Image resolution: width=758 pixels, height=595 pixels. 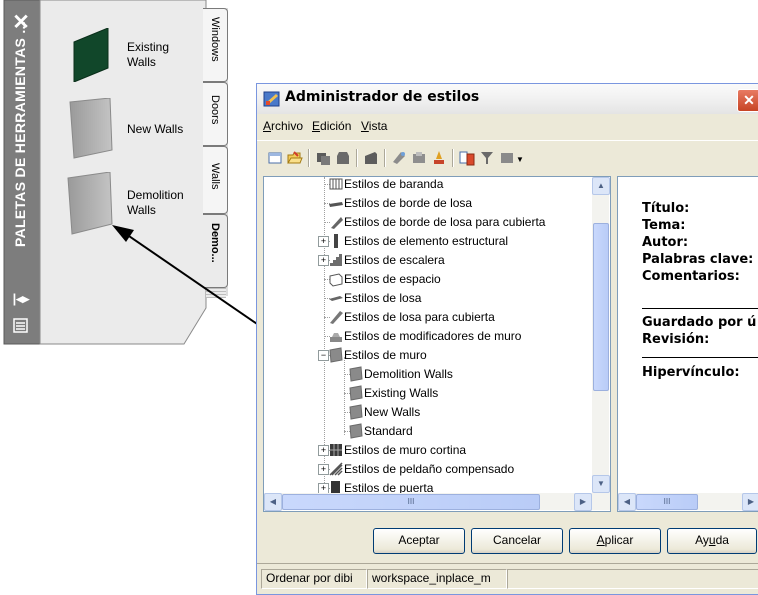 I want to click on filter-icon, so click(x=487, y=158).